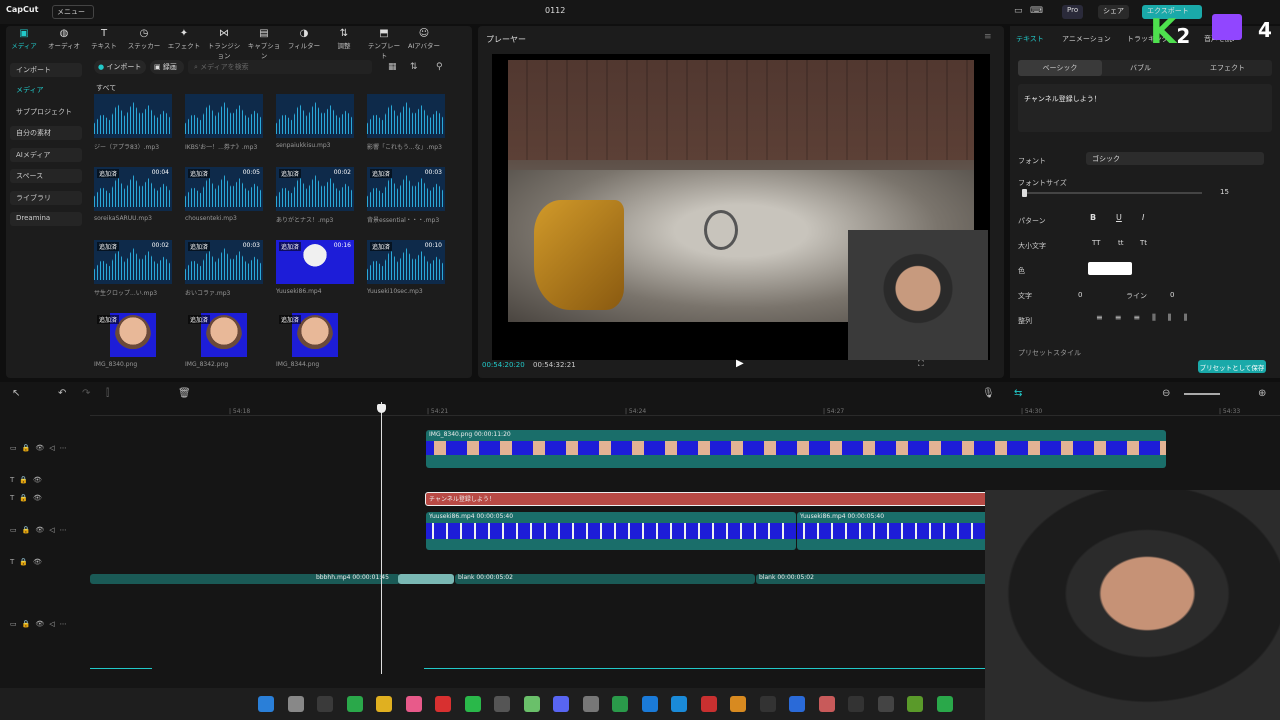  What do you see at coordinates (1227, 68) in the screenshot?
I see `subtab-effect: エフェクト` at bounding box center [1227, 68].